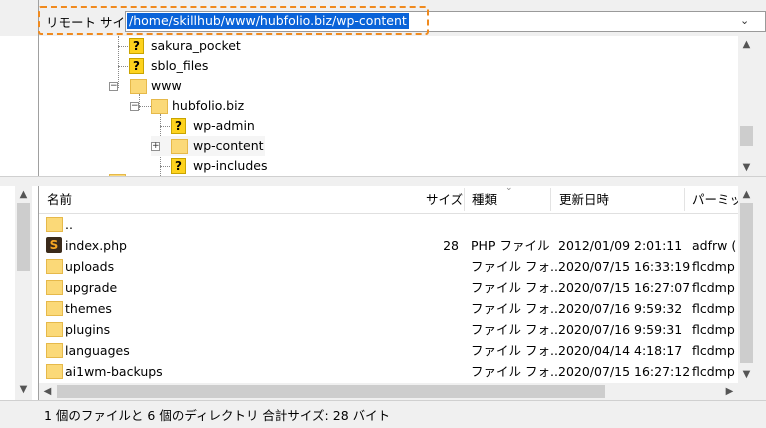  I want to click on file-name: index.php, so click(96, 245).